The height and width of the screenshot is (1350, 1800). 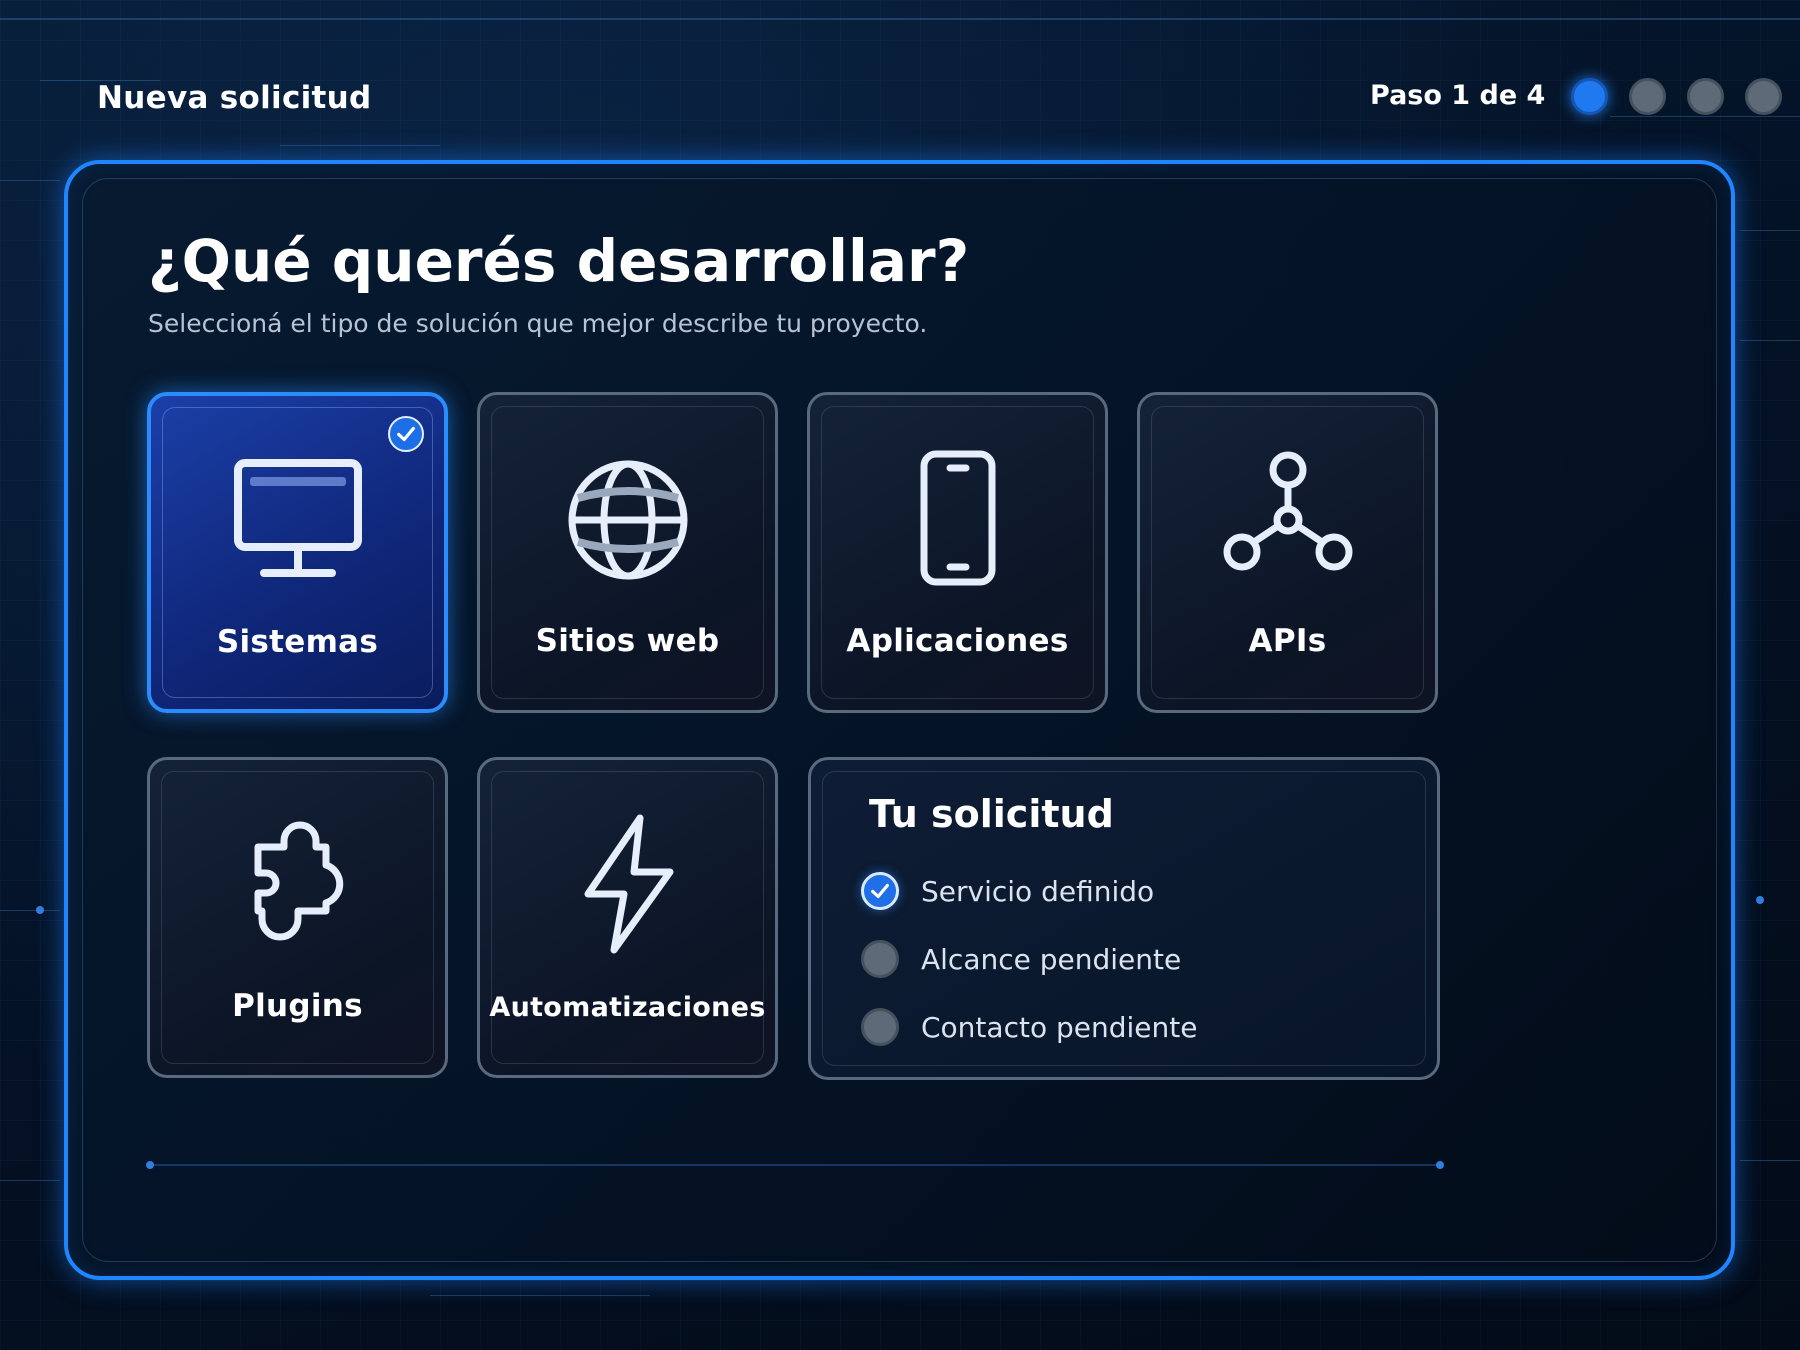 I want to click on smartphone-icon, so click(x=958, y=520).